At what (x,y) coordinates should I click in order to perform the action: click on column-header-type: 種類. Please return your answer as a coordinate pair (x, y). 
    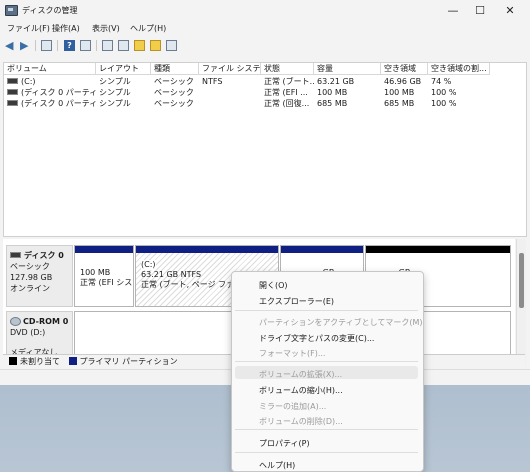
    Looking at the image, I should click on (175, 69).